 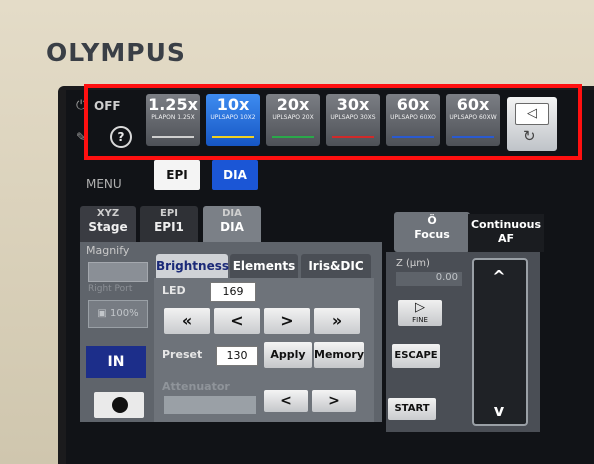 I want to click on z-value: 0.00, so click(x=429, y=279).